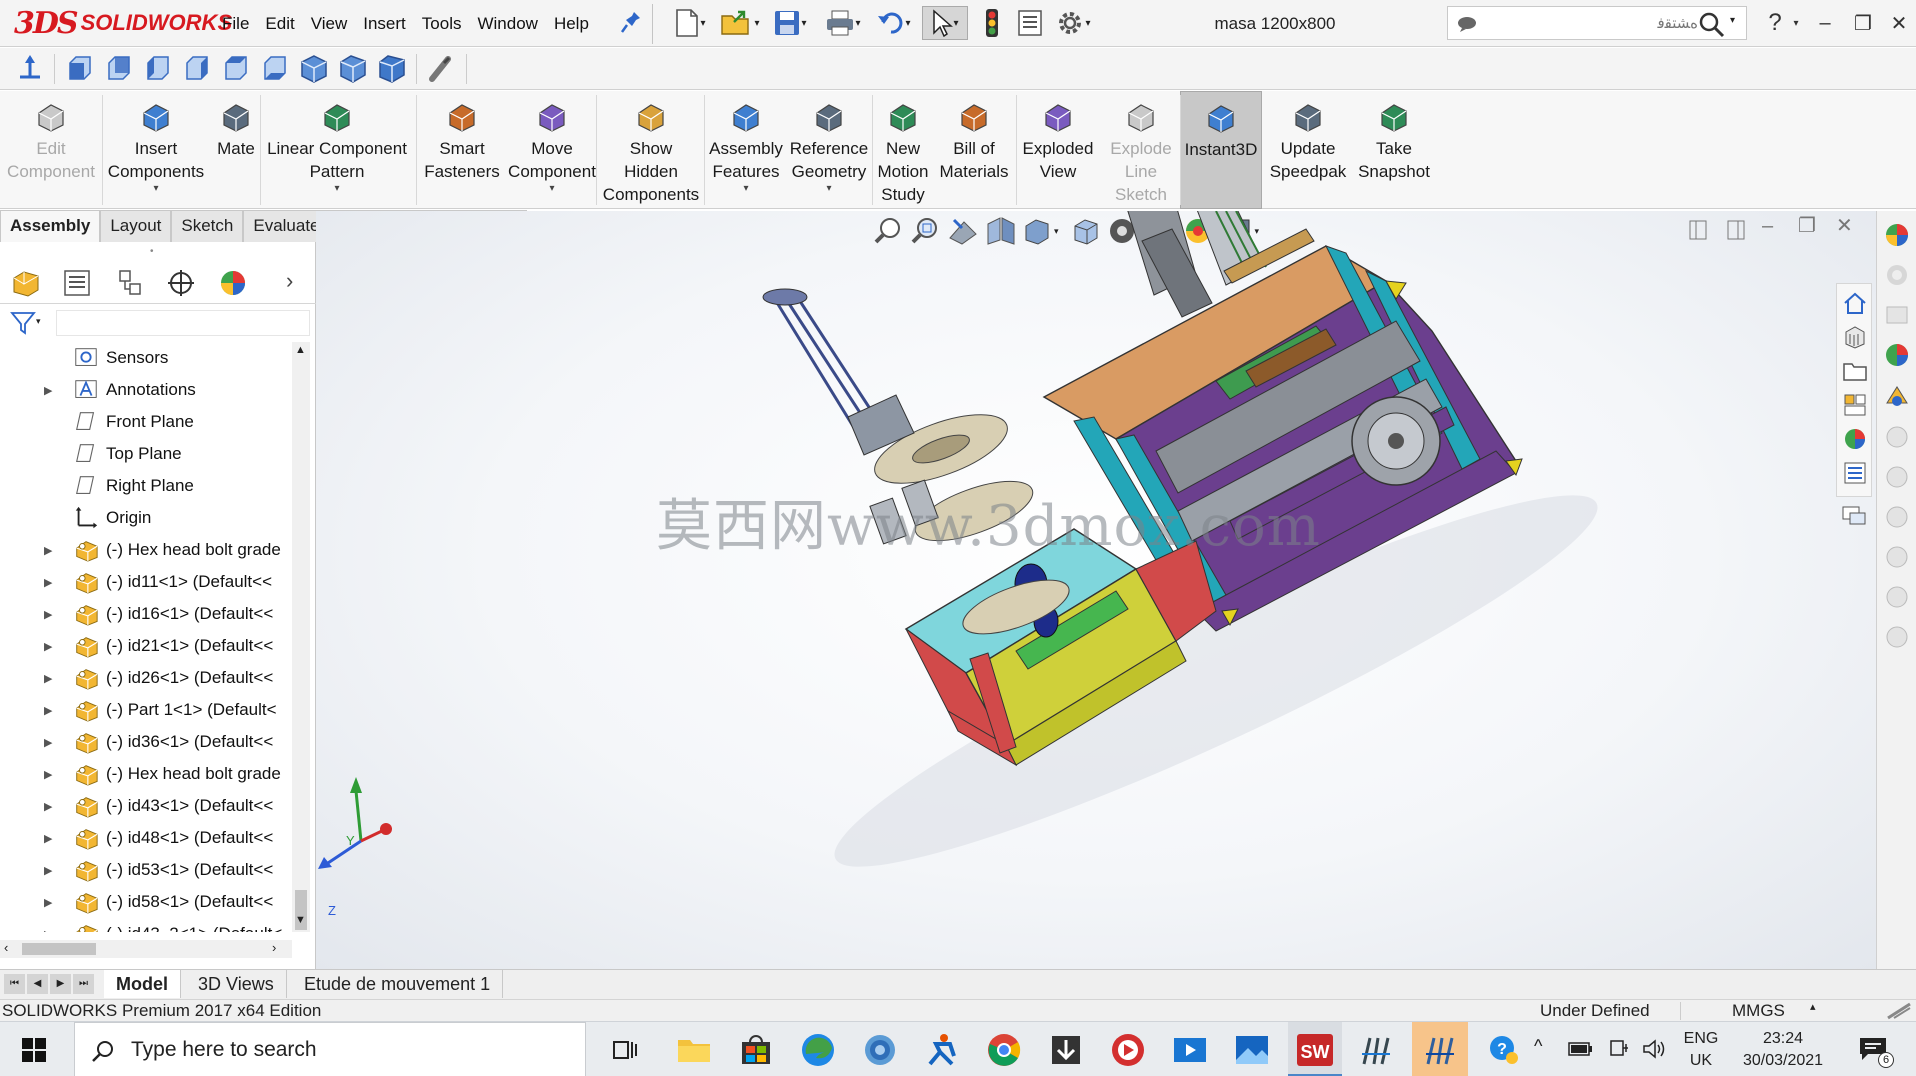 The height and width of the screenshot is (1076, 1916). What do you see at coordinates (146, 806) in the screenshot?
I see `tree-item: ▶ (-) id43<1> (Default<<` at bounding box center [146, 806].